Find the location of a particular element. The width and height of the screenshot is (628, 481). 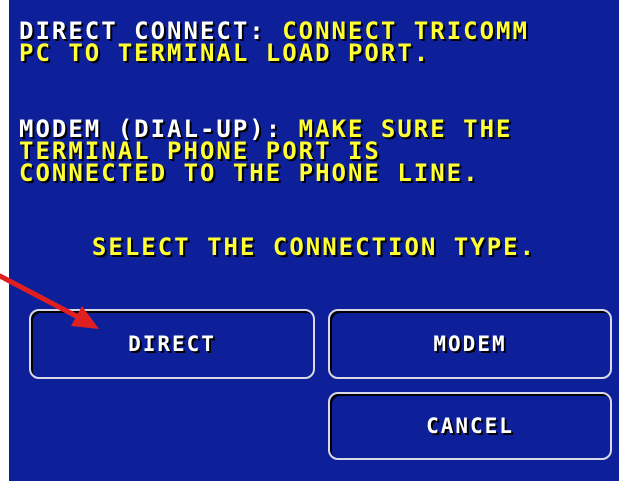

direct-button: DIRECT is located at coordinates (172, 344).